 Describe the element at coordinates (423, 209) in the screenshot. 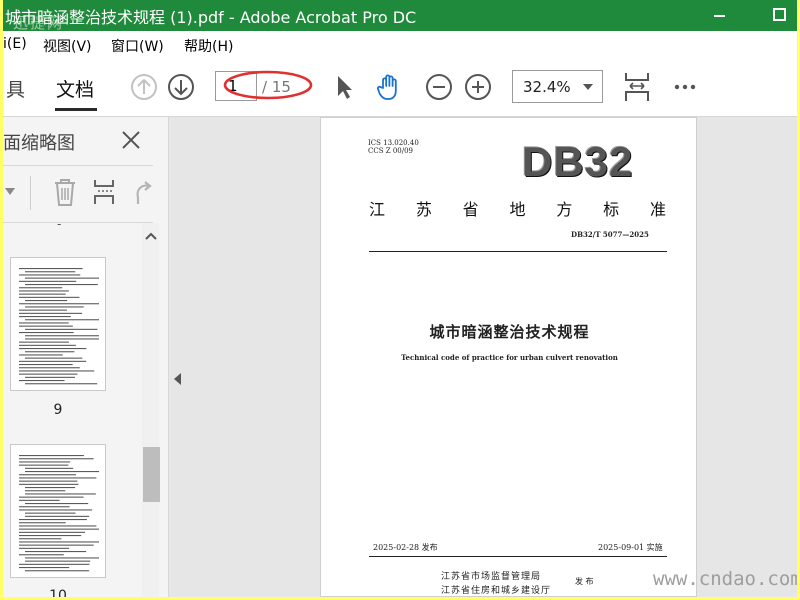

I see `standard-type-char: 苏` at that location.